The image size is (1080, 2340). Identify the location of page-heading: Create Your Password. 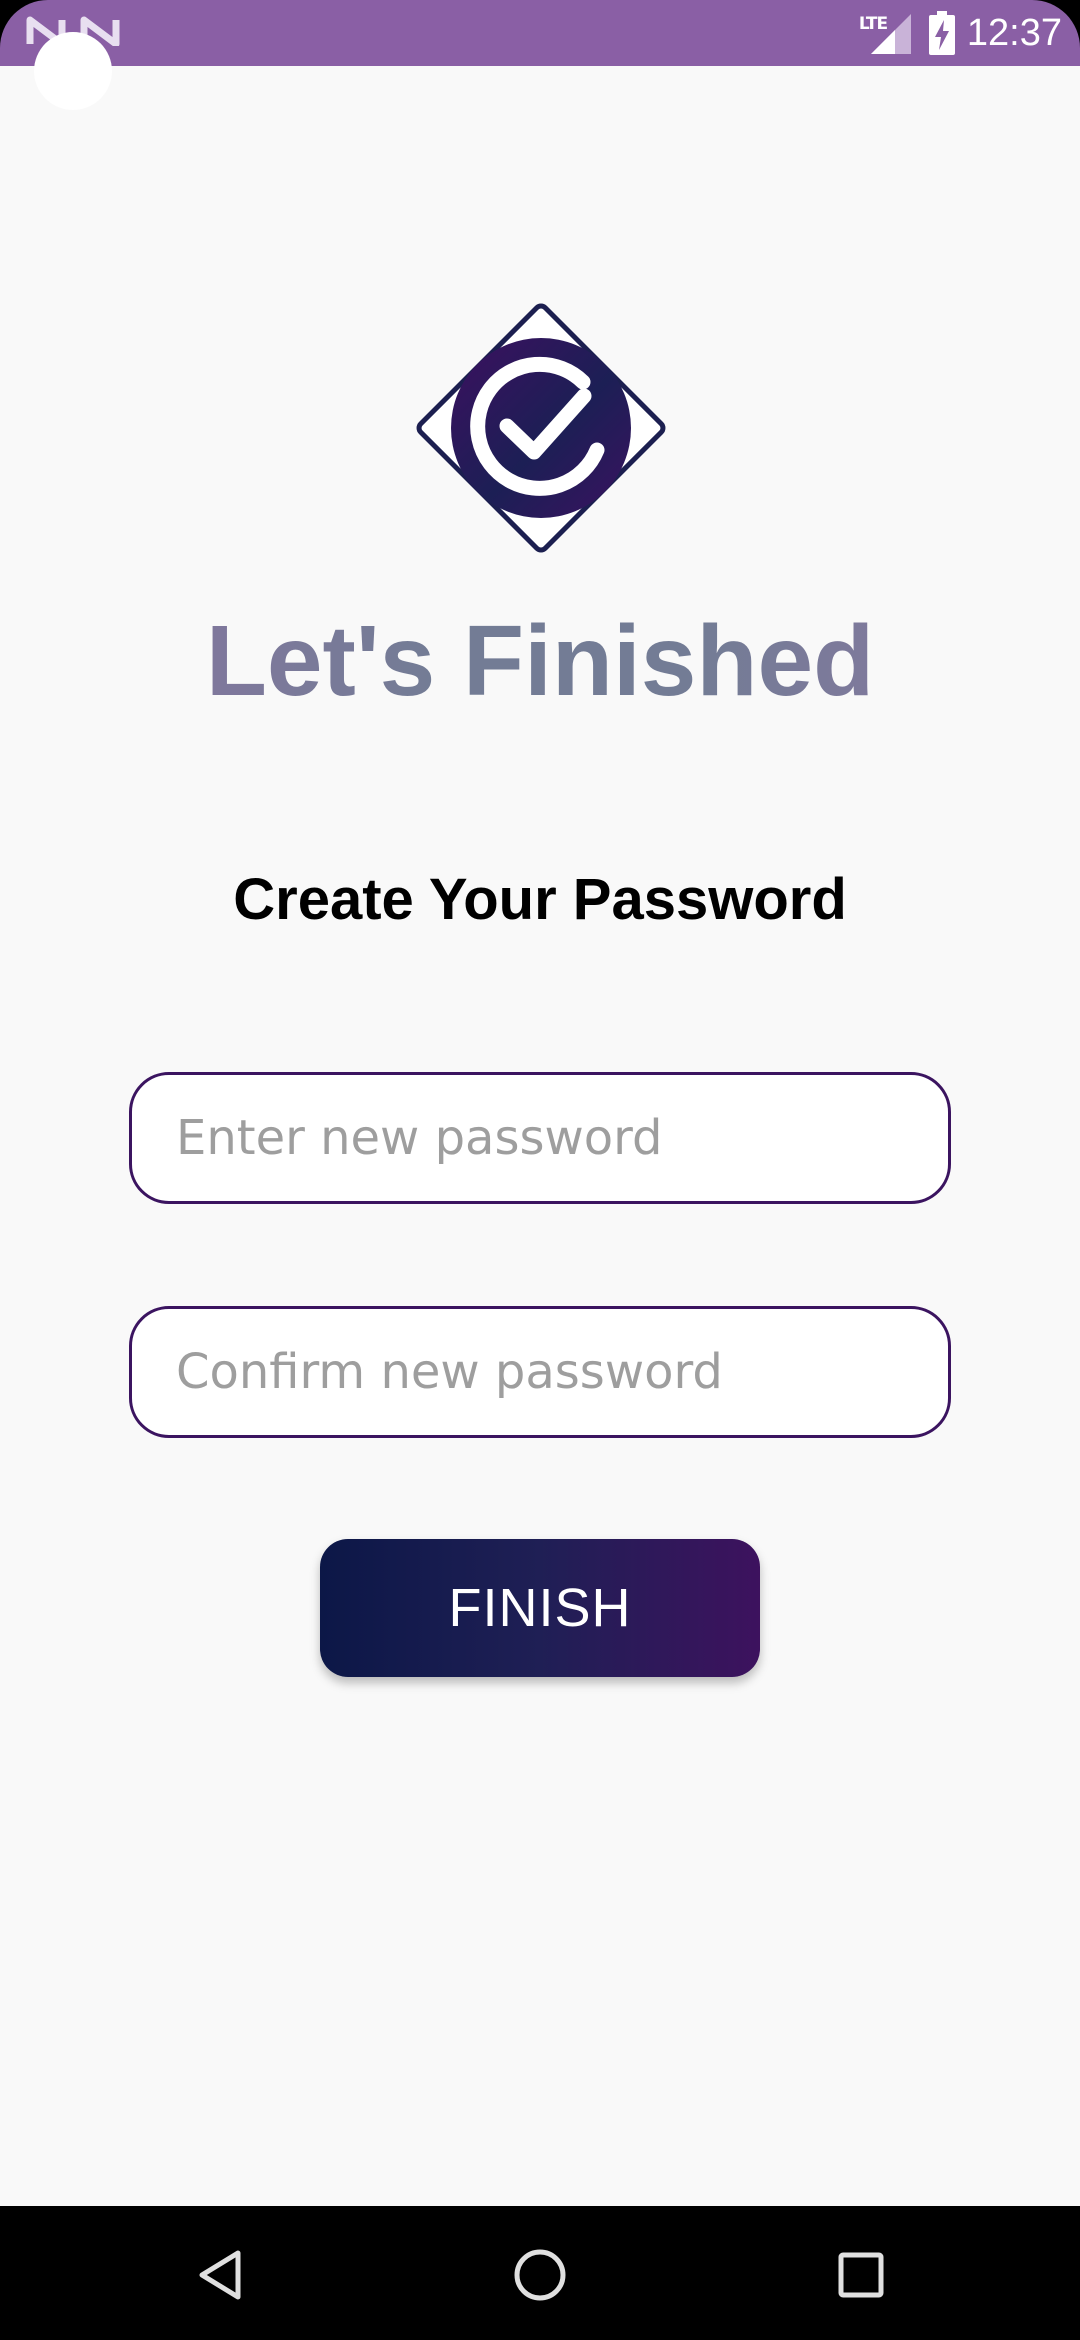
(540, 899).